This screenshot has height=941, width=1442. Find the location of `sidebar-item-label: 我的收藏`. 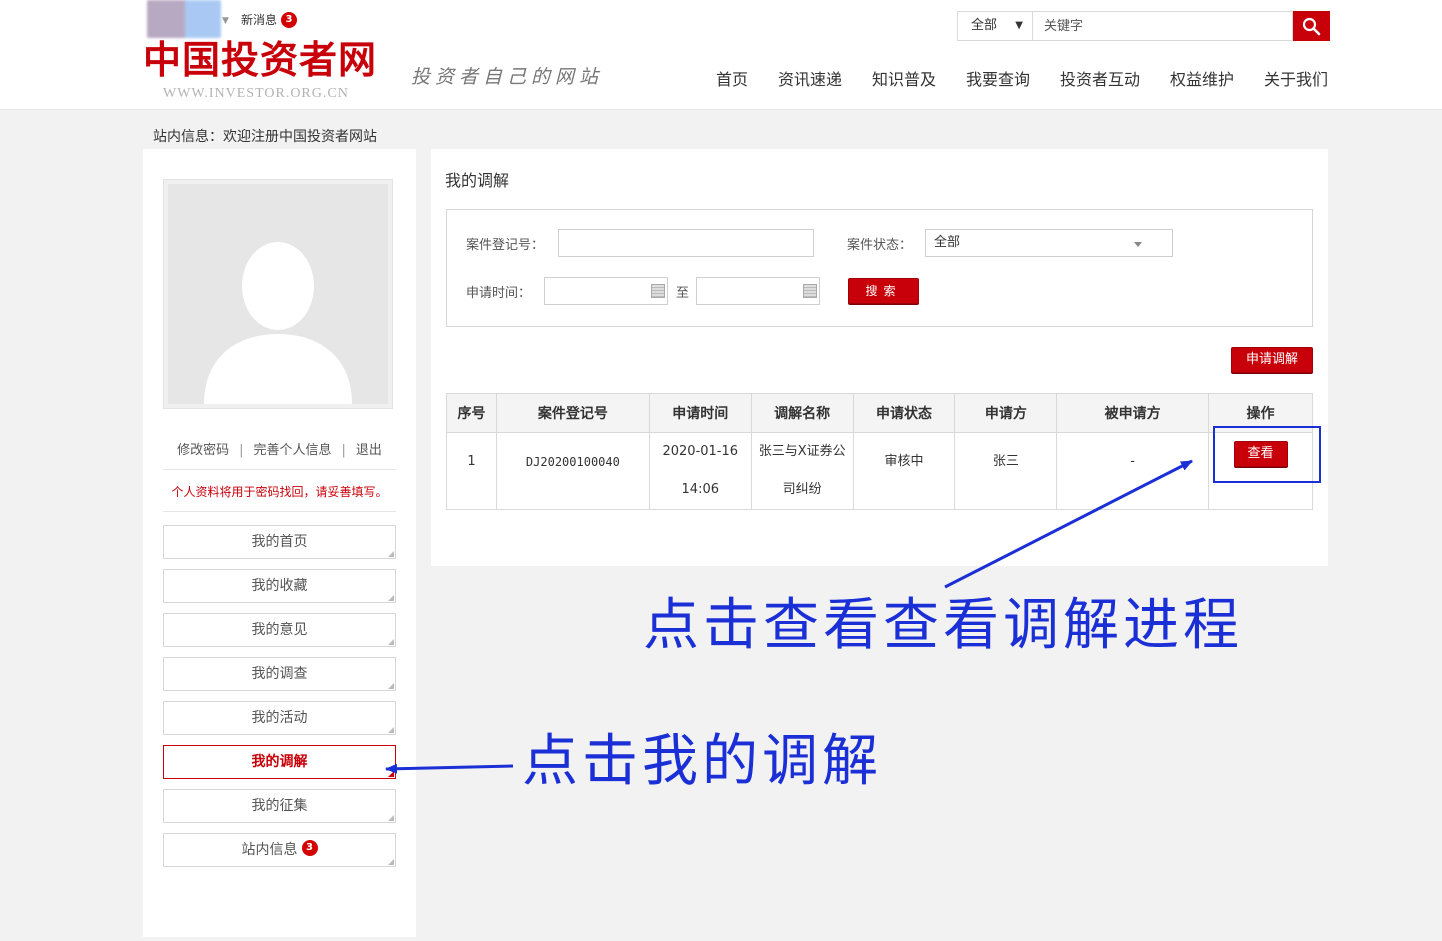

sidebar-item-label: 我的收藏 is located at coordinates (279, 586).